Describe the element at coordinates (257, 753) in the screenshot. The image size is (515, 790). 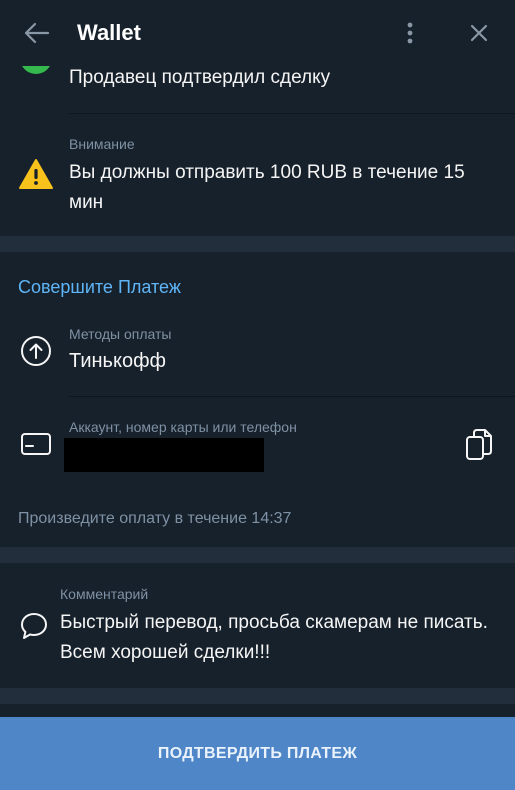
I see `confirm-payment-button: ПОДТВЕРДИТЬ ПЛАТЕЖ` at that location.